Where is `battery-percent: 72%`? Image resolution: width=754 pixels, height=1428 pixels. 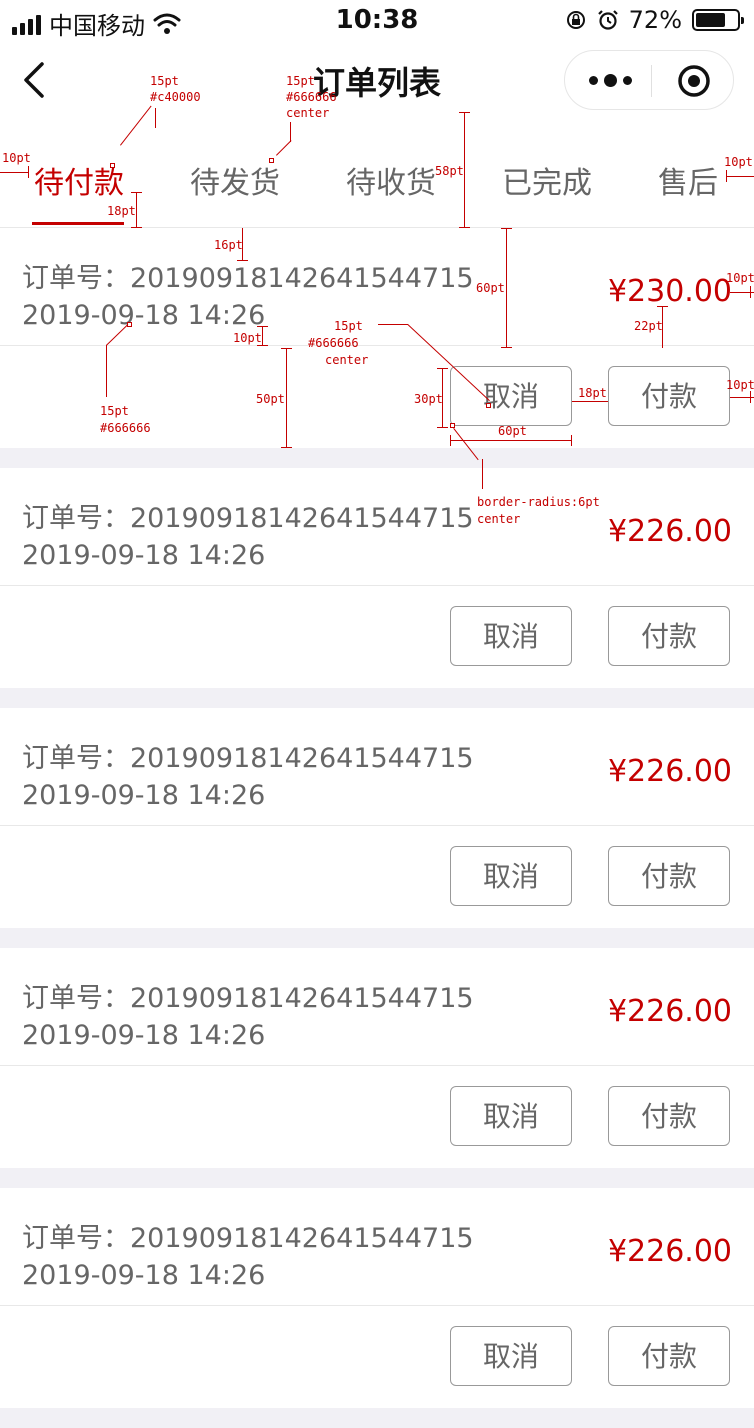 battery-percent: 72% is located at coordinates (655, 20).